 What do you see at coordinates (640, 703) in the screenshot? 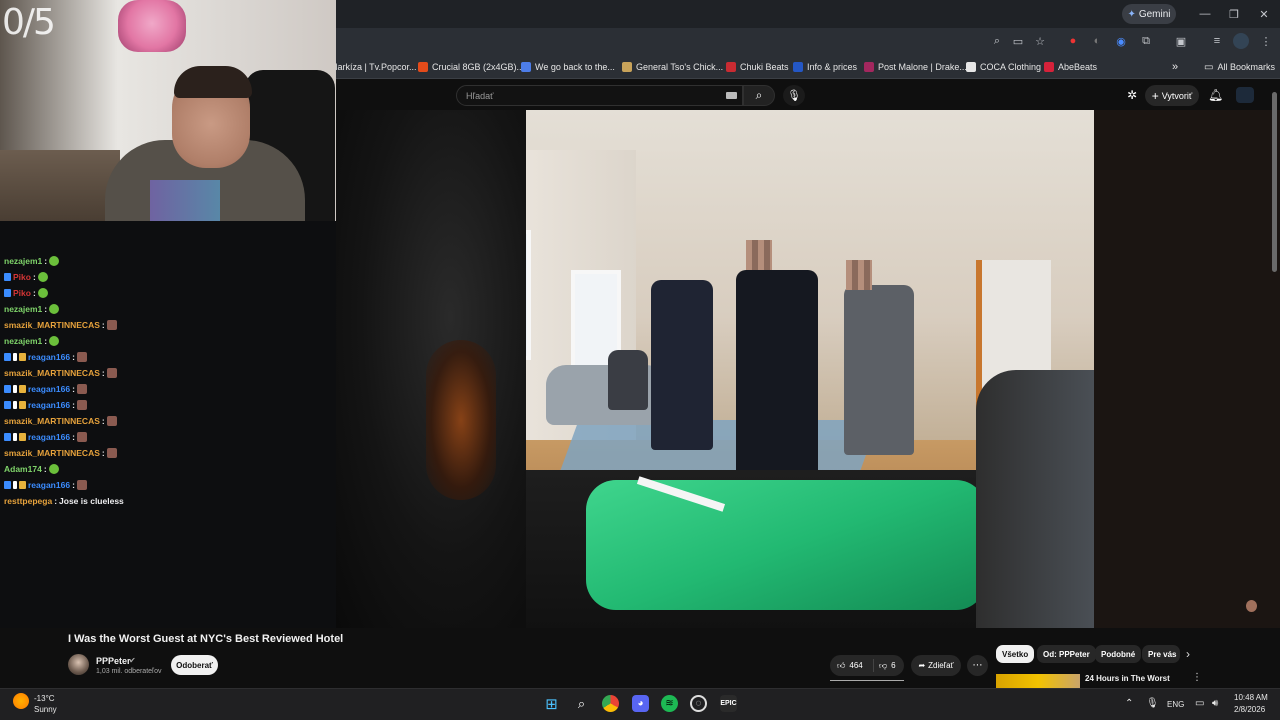
I see `discord-icon: ◕` at bounding box center [640, 703].